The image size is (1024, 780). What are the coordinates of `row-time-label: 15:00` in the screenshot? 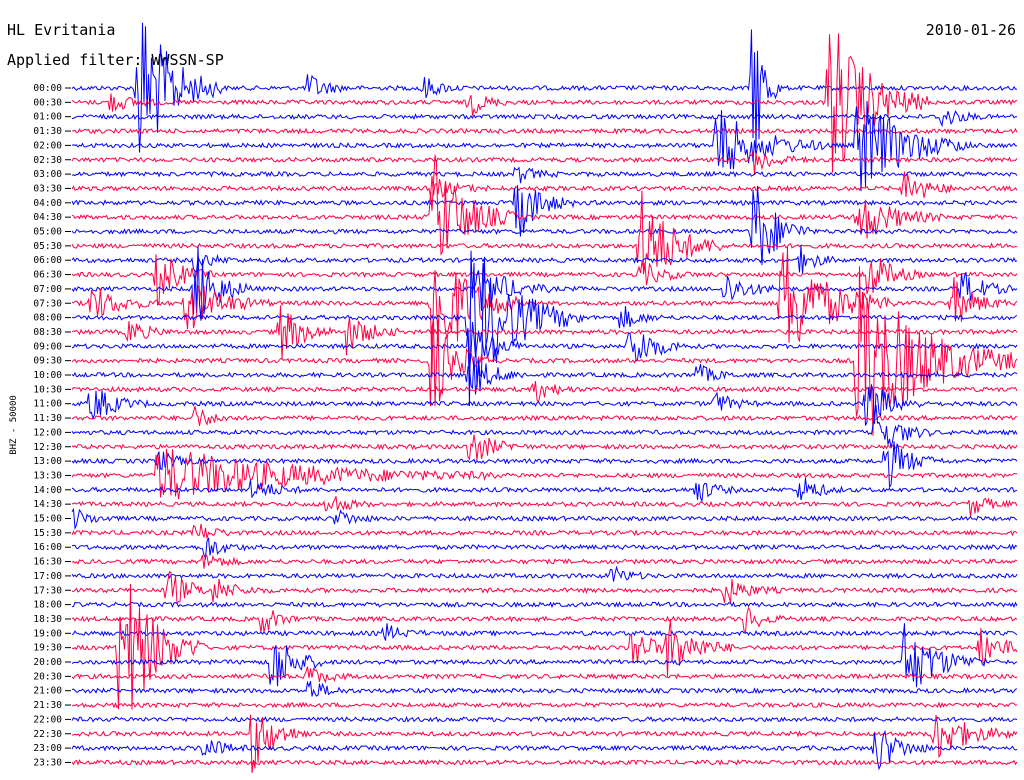 It's located at (47, 519).